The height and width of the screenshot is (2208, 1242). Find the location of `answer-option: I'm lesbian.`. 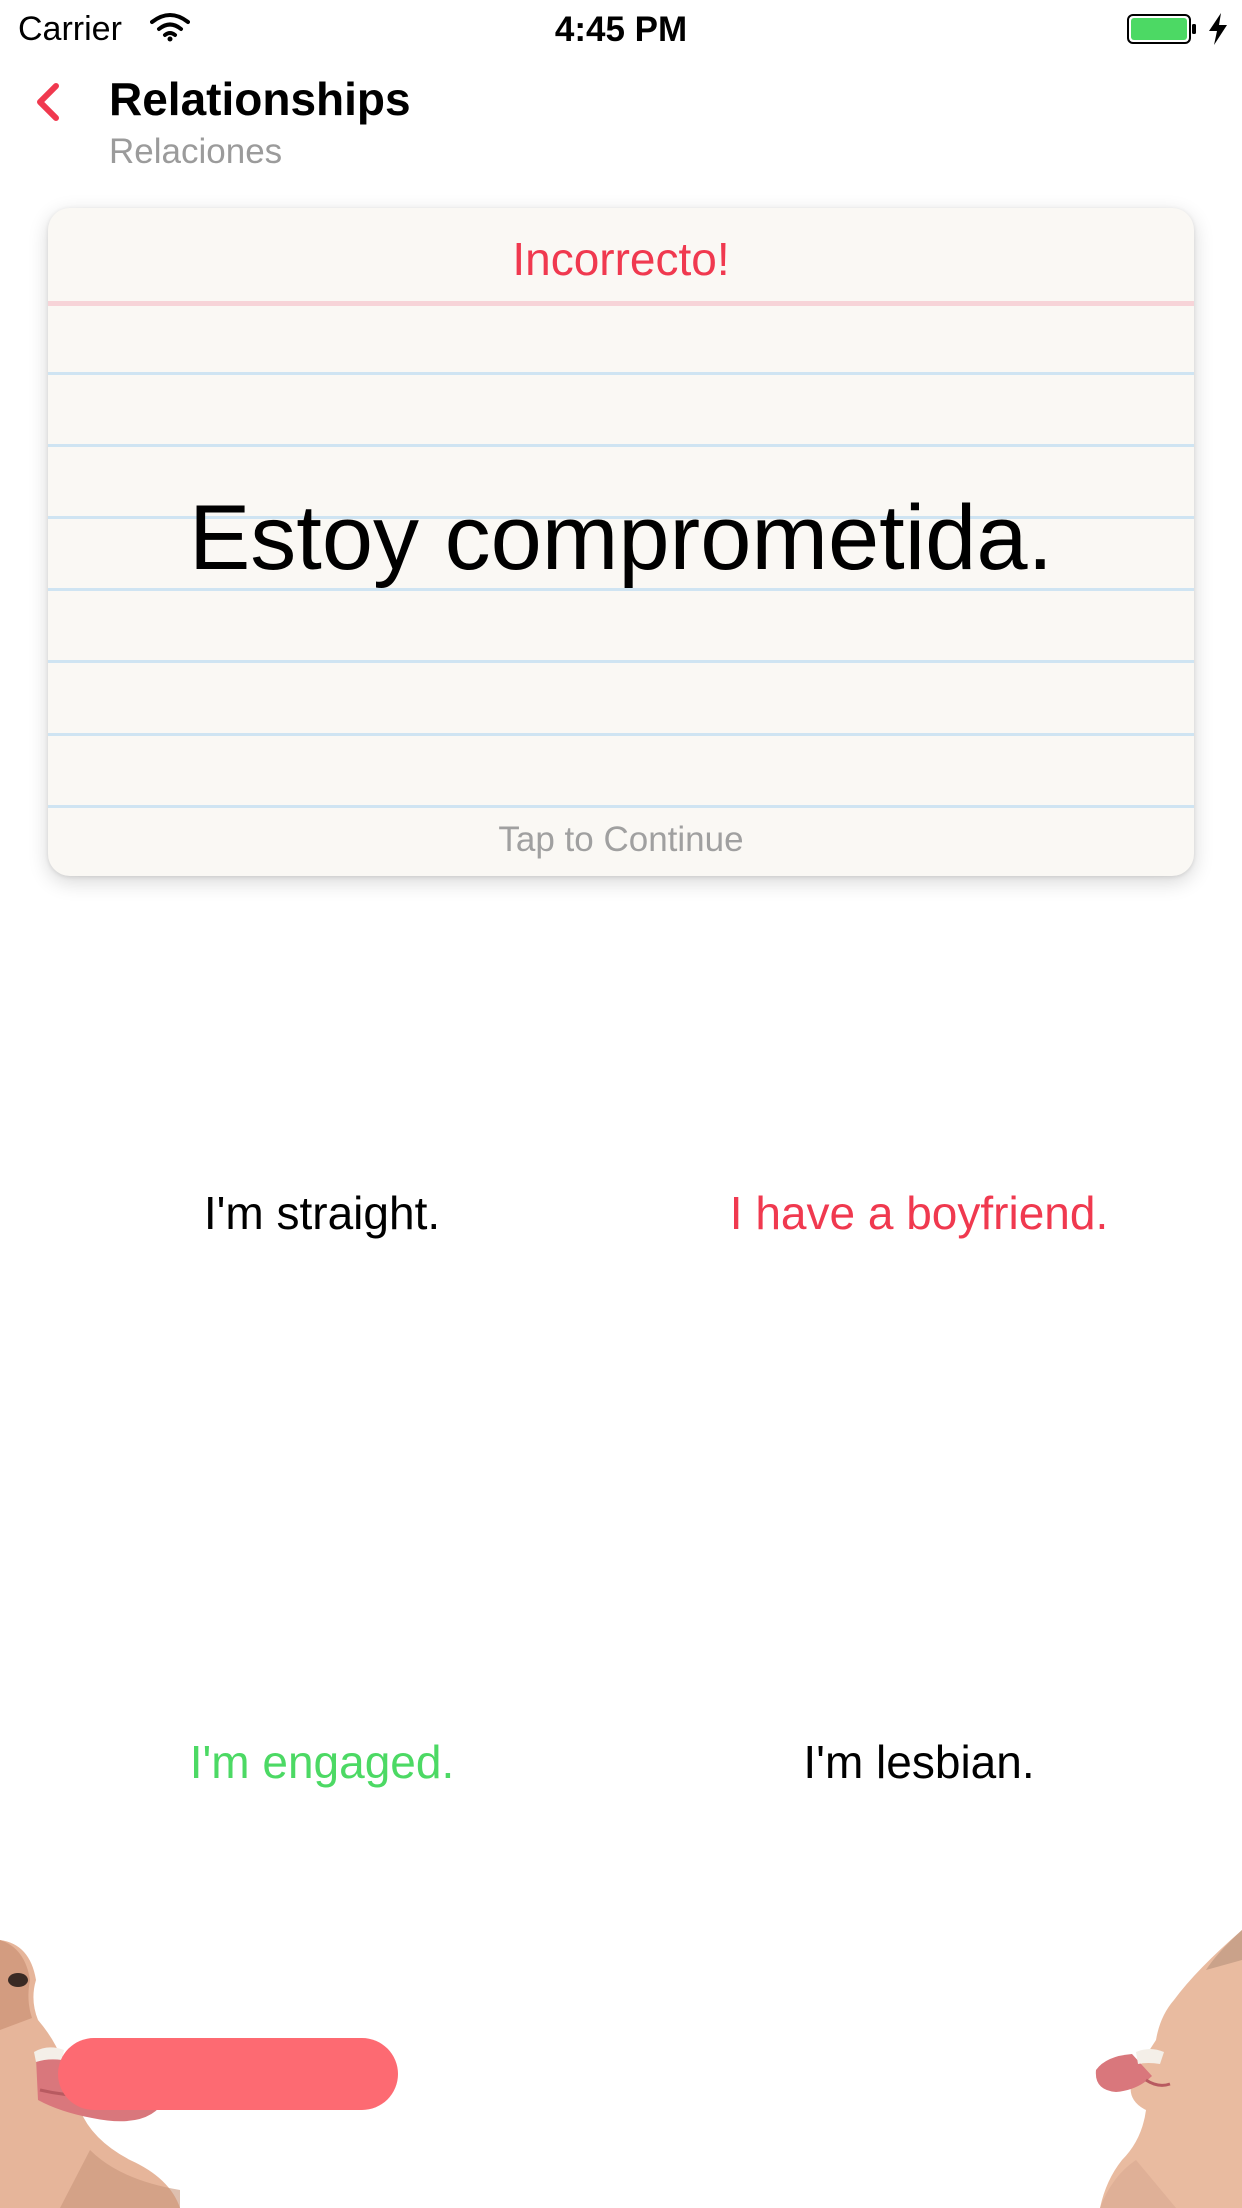

answer-option: I'm lesbian. is located at coordinates (919, 1762).